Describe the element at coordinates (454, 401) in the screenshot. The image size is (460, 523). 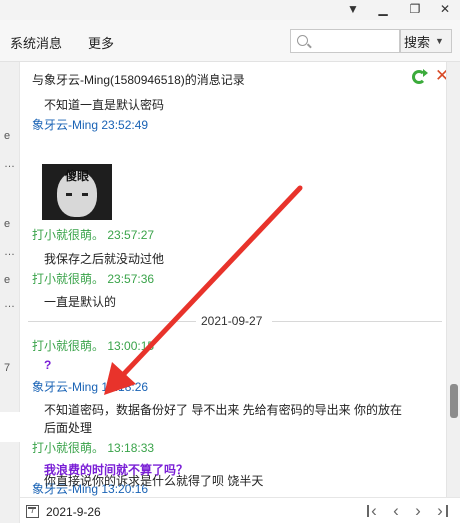
I see `scrollbar-thumb` at that location.